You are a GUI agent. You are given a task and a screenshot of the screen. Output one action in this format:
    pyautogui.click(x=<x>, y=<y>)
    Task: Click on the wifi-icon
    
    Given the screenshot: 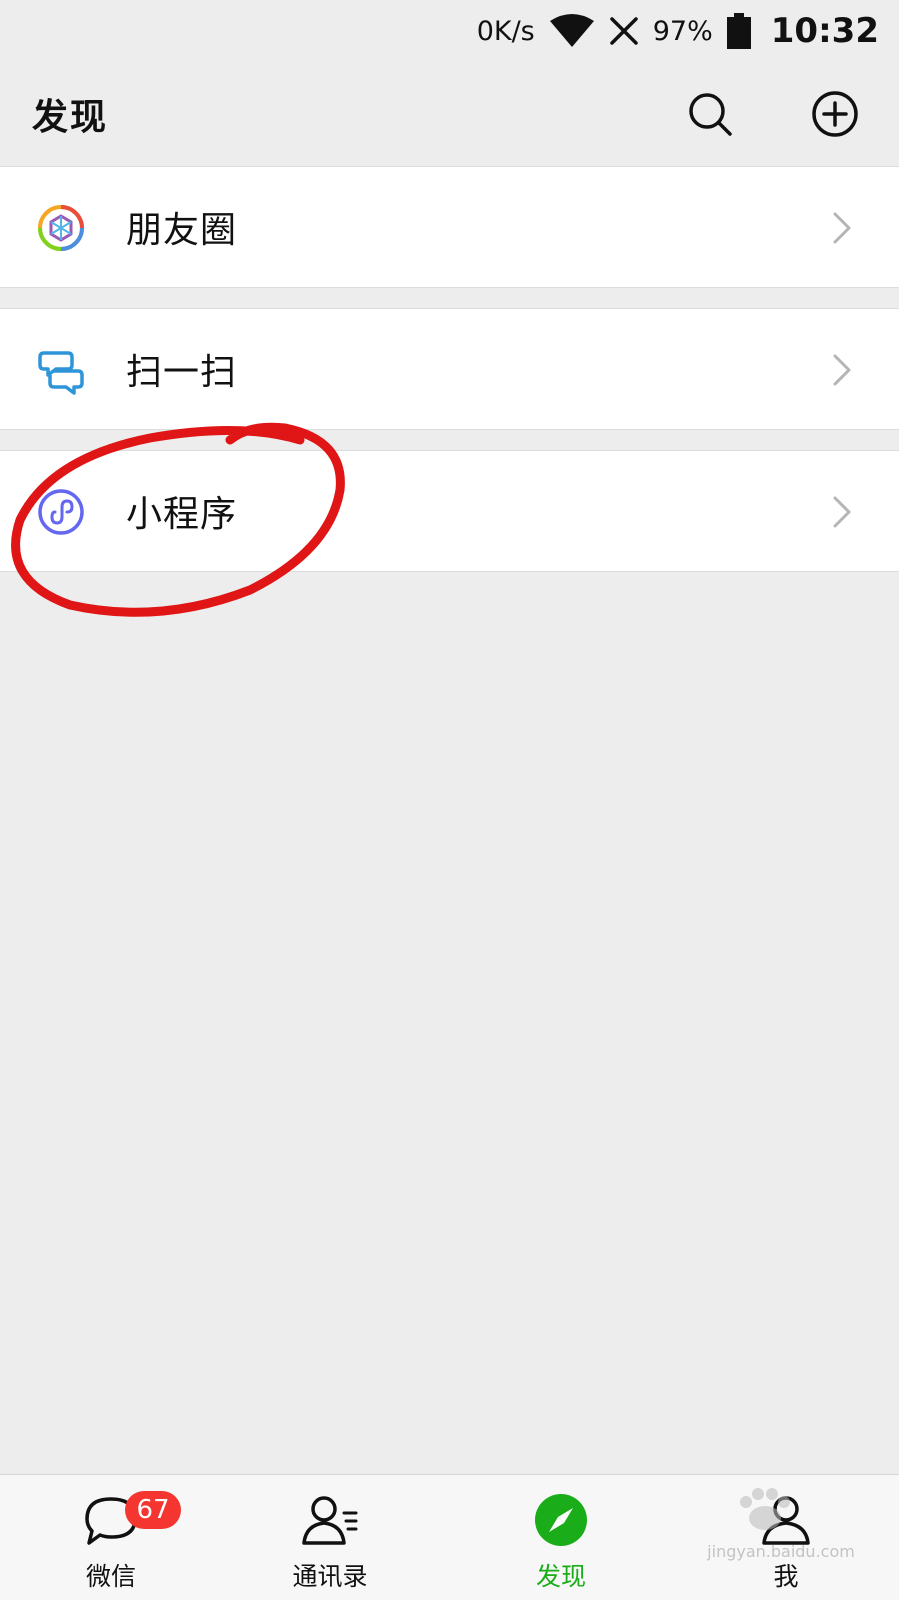 What is the action you would take?
    pyautogui.click(x=571, y=30)
    